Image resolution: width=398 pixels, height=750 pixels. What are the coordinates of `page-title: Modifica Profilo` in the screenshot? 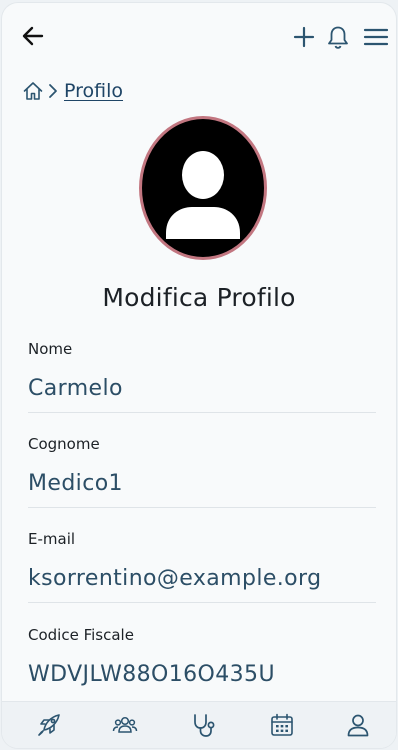 It's located at (199, 297).